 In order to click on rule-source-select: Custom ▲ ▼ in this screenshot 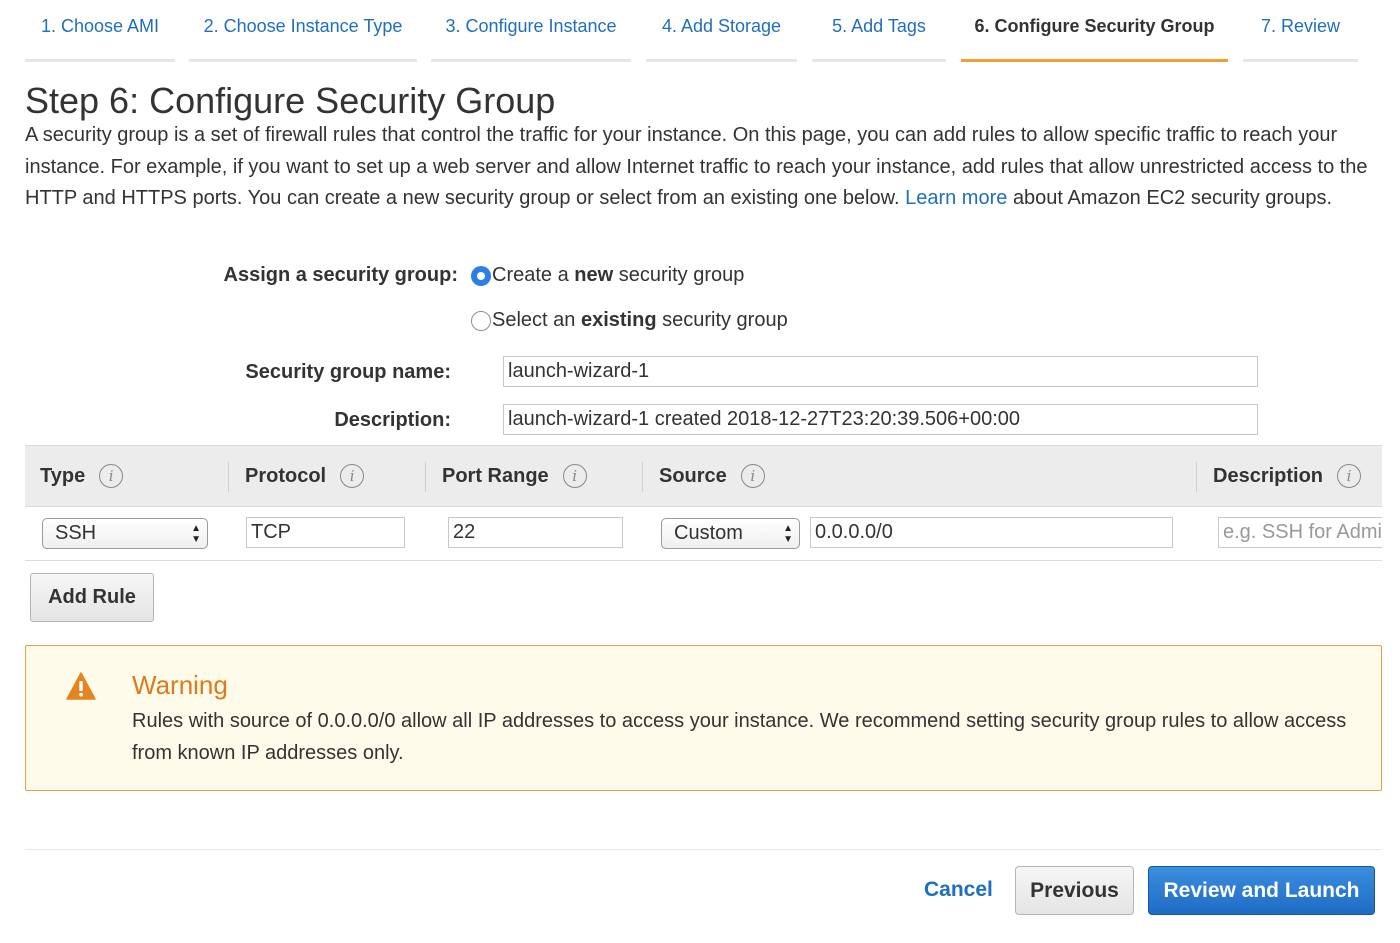, I will do `click(730, 533)`.